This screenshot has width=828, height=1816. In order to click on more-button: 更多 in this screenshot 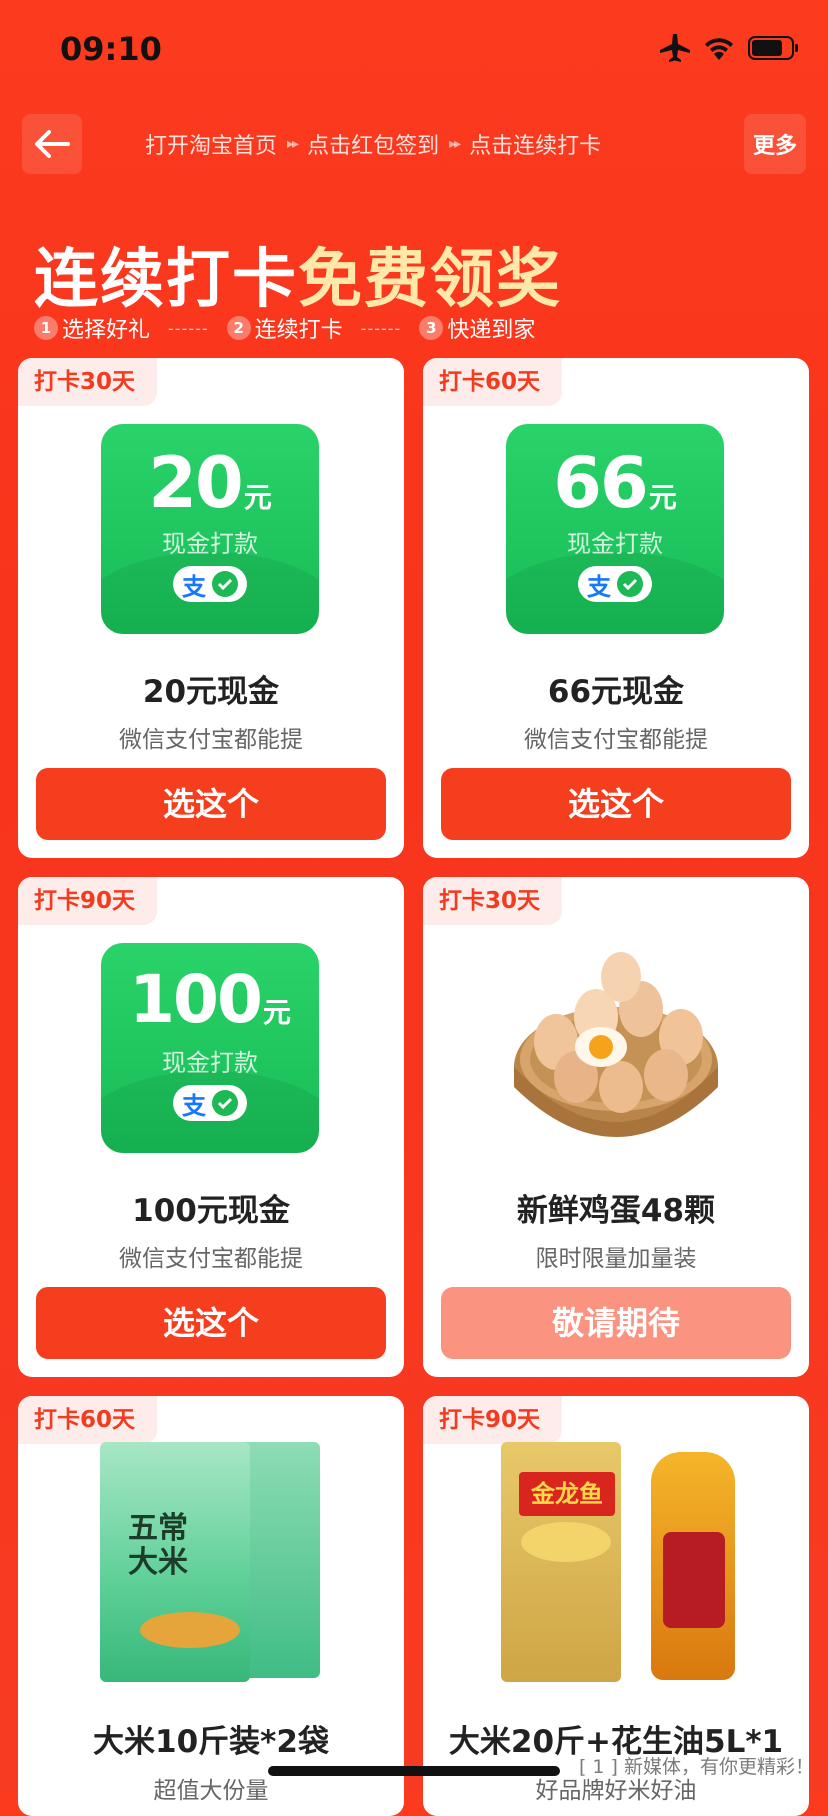, I will do `click(775, 144)`.